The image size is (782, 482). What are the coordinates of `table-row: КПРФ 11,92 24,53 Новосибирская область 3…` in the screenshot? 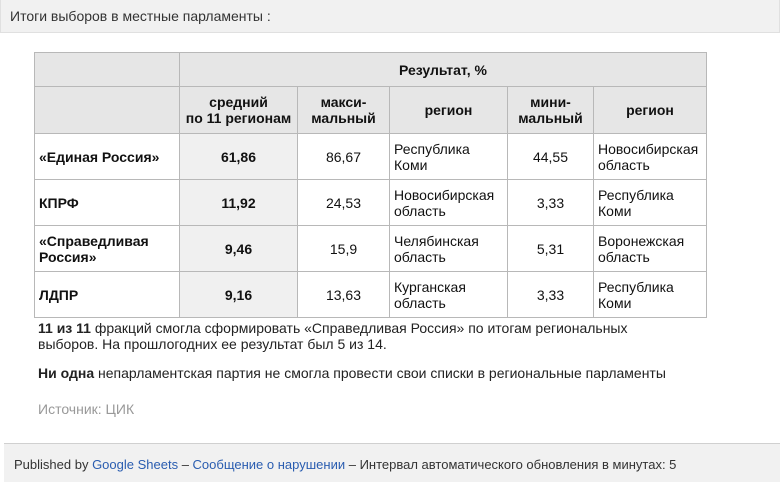 It's located at (370, 202).